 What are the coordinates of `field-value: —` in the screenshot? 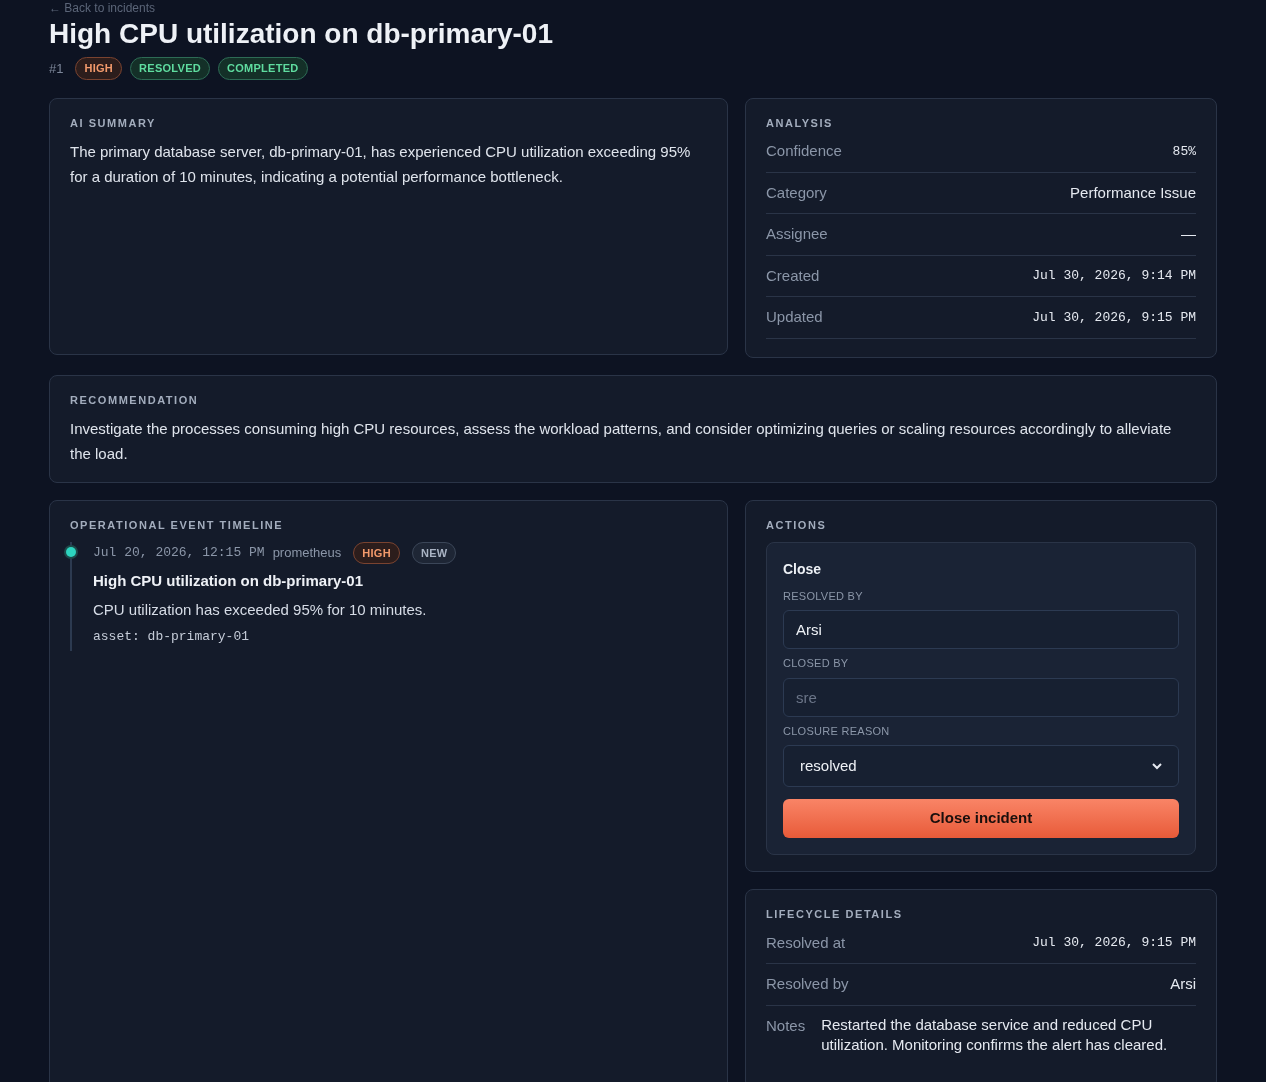 It's located at (1188, 234).